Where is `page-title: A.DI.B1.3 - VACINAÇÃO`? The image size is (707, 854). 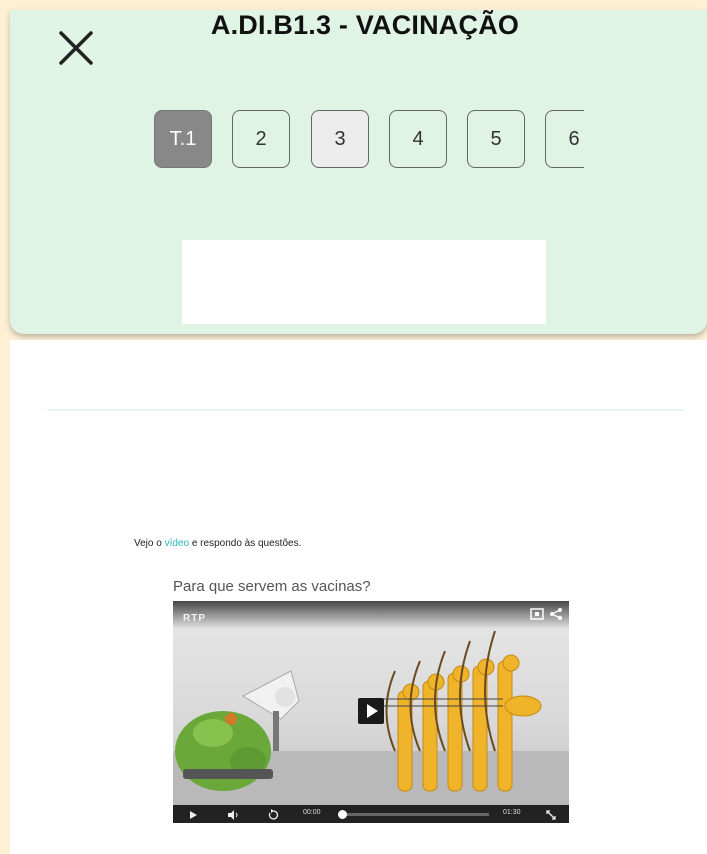 page-title: A.DI.B1.3 - VACINAÇÃO is located at coordinates (365, 25).